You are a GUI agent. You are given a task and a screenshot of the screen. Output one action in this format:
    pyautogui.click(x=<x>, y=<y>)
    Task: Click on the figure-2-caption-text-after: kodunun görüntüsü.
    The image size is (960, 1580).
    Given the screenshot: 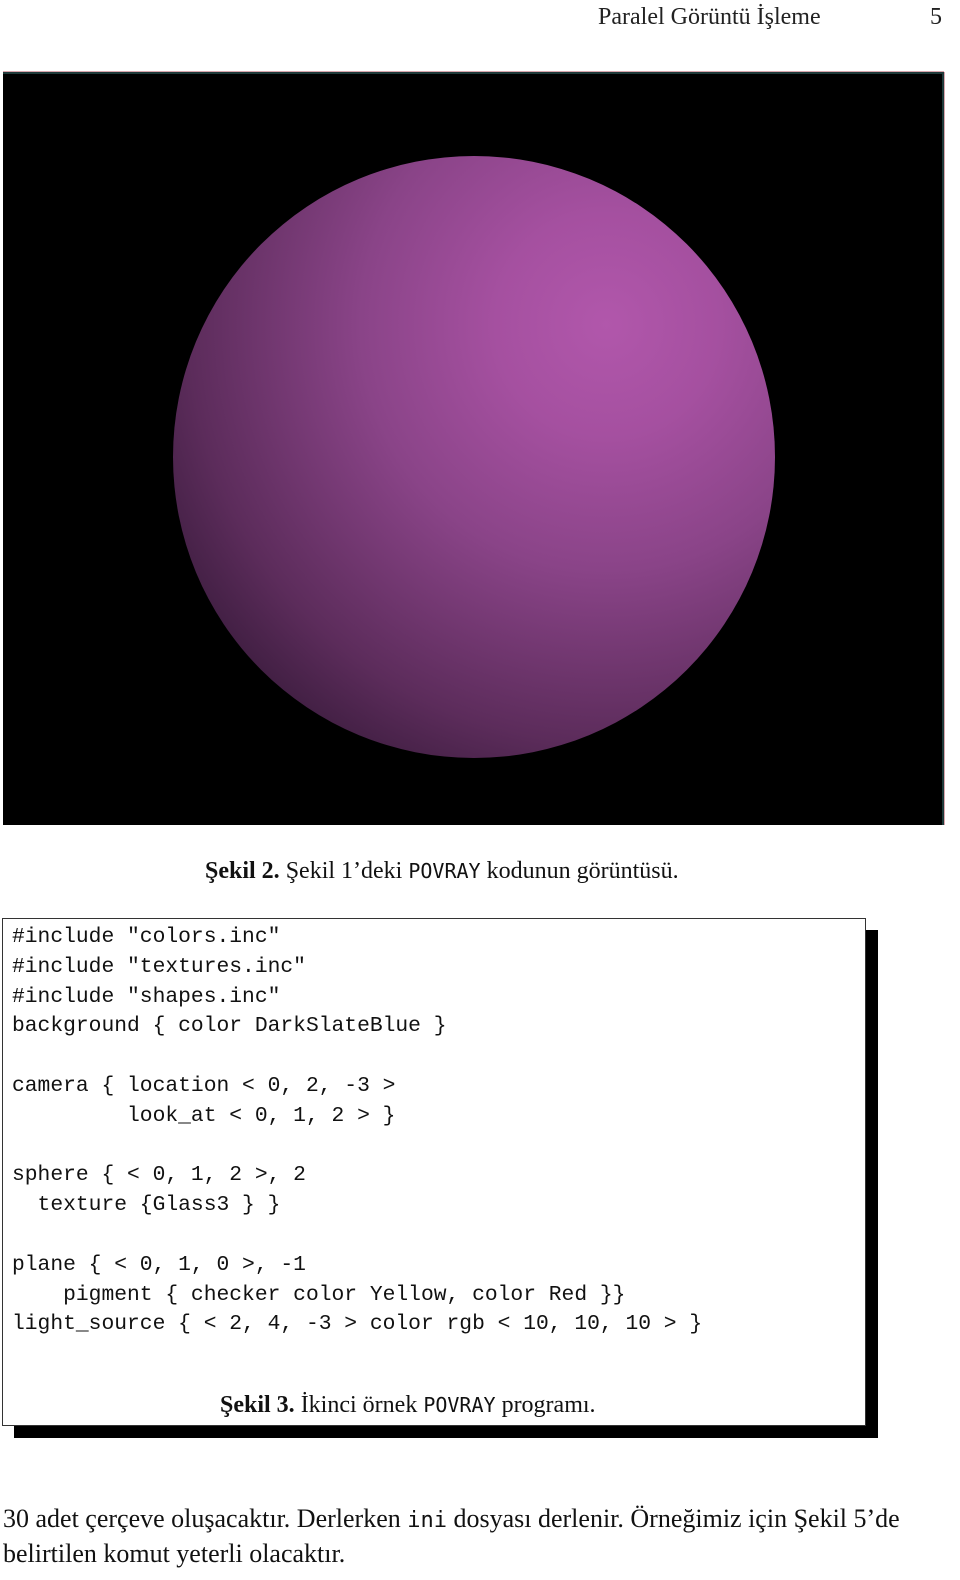 What is the action you would take?
    pyautogui.click(x=582, y=871)
    